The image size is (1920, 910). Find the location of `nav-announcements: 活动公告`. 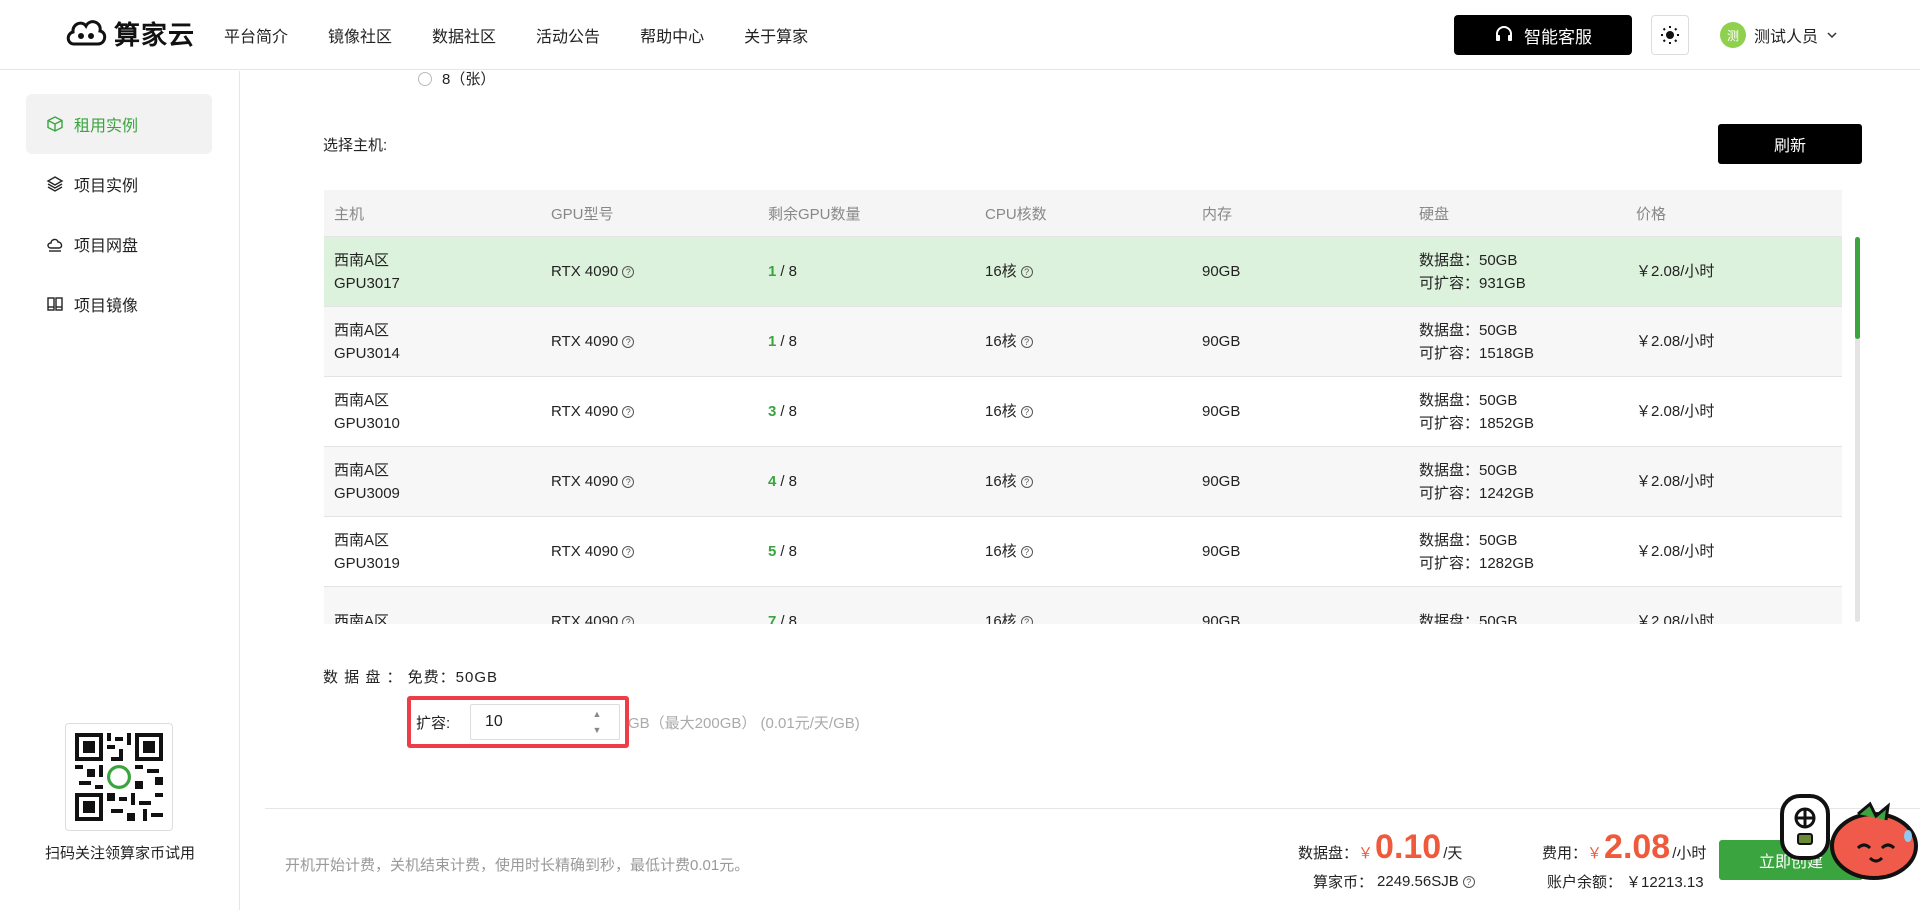

nav-announcements: 活动公告 is located at coordinates (568, 35).